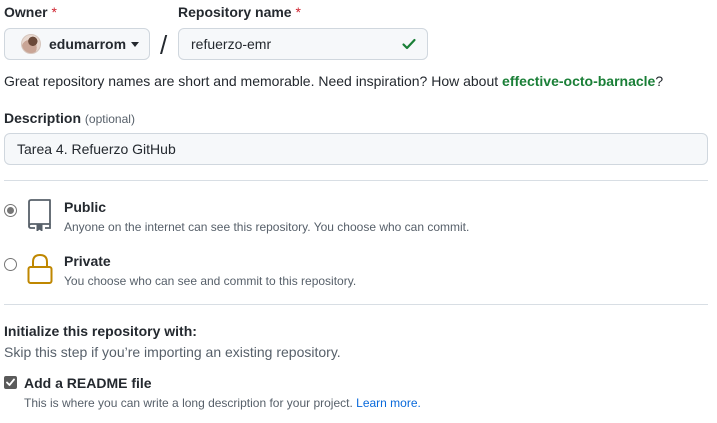  What do you see at coordinates (388, 403) in the screenshot?
I see `learn-more-link: Learn more.` at bounding box center [388, 403].